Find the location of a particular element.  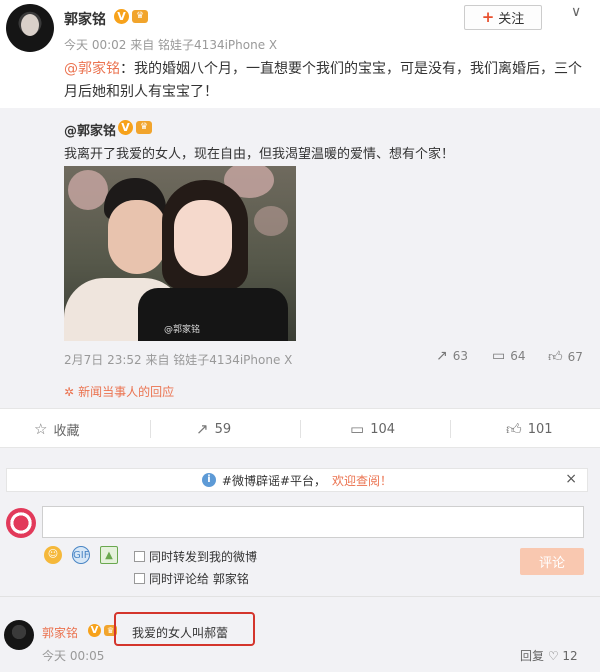

repost-text: 我离开了我爱的女人，现在自由，但我渴望温暖的爱情、想有个家！ is located at coordinates (259, 154).